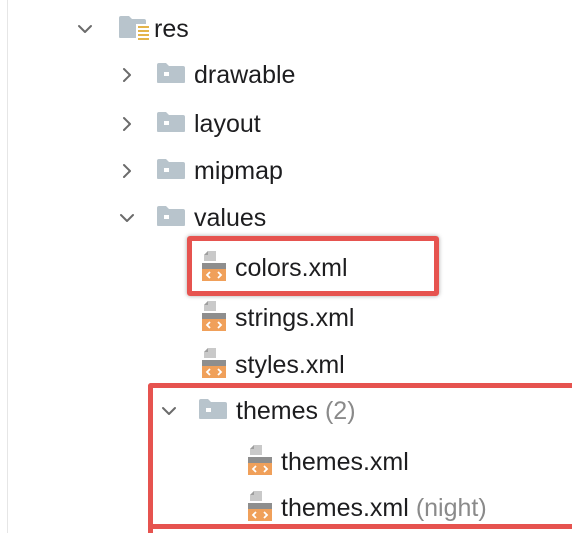  Describe the element at coordinates (191, 218) in the screenshot. I see `tree-node-values: values` at that location.